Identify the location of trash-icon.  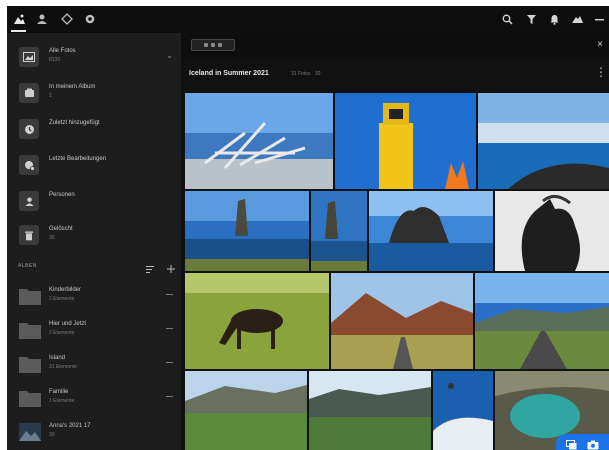
(29, 235).